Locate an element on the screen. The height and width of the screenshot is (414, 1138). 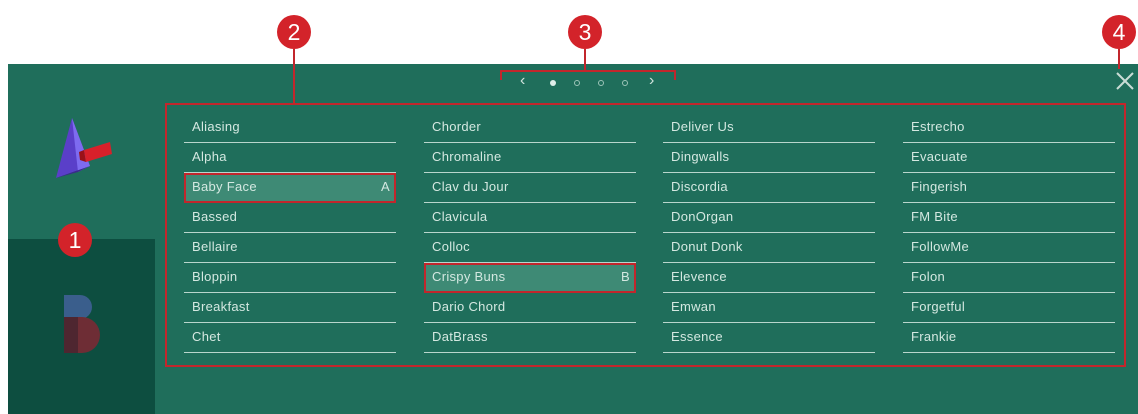
preset-item: Colloc is located at coordinates (530, 248).